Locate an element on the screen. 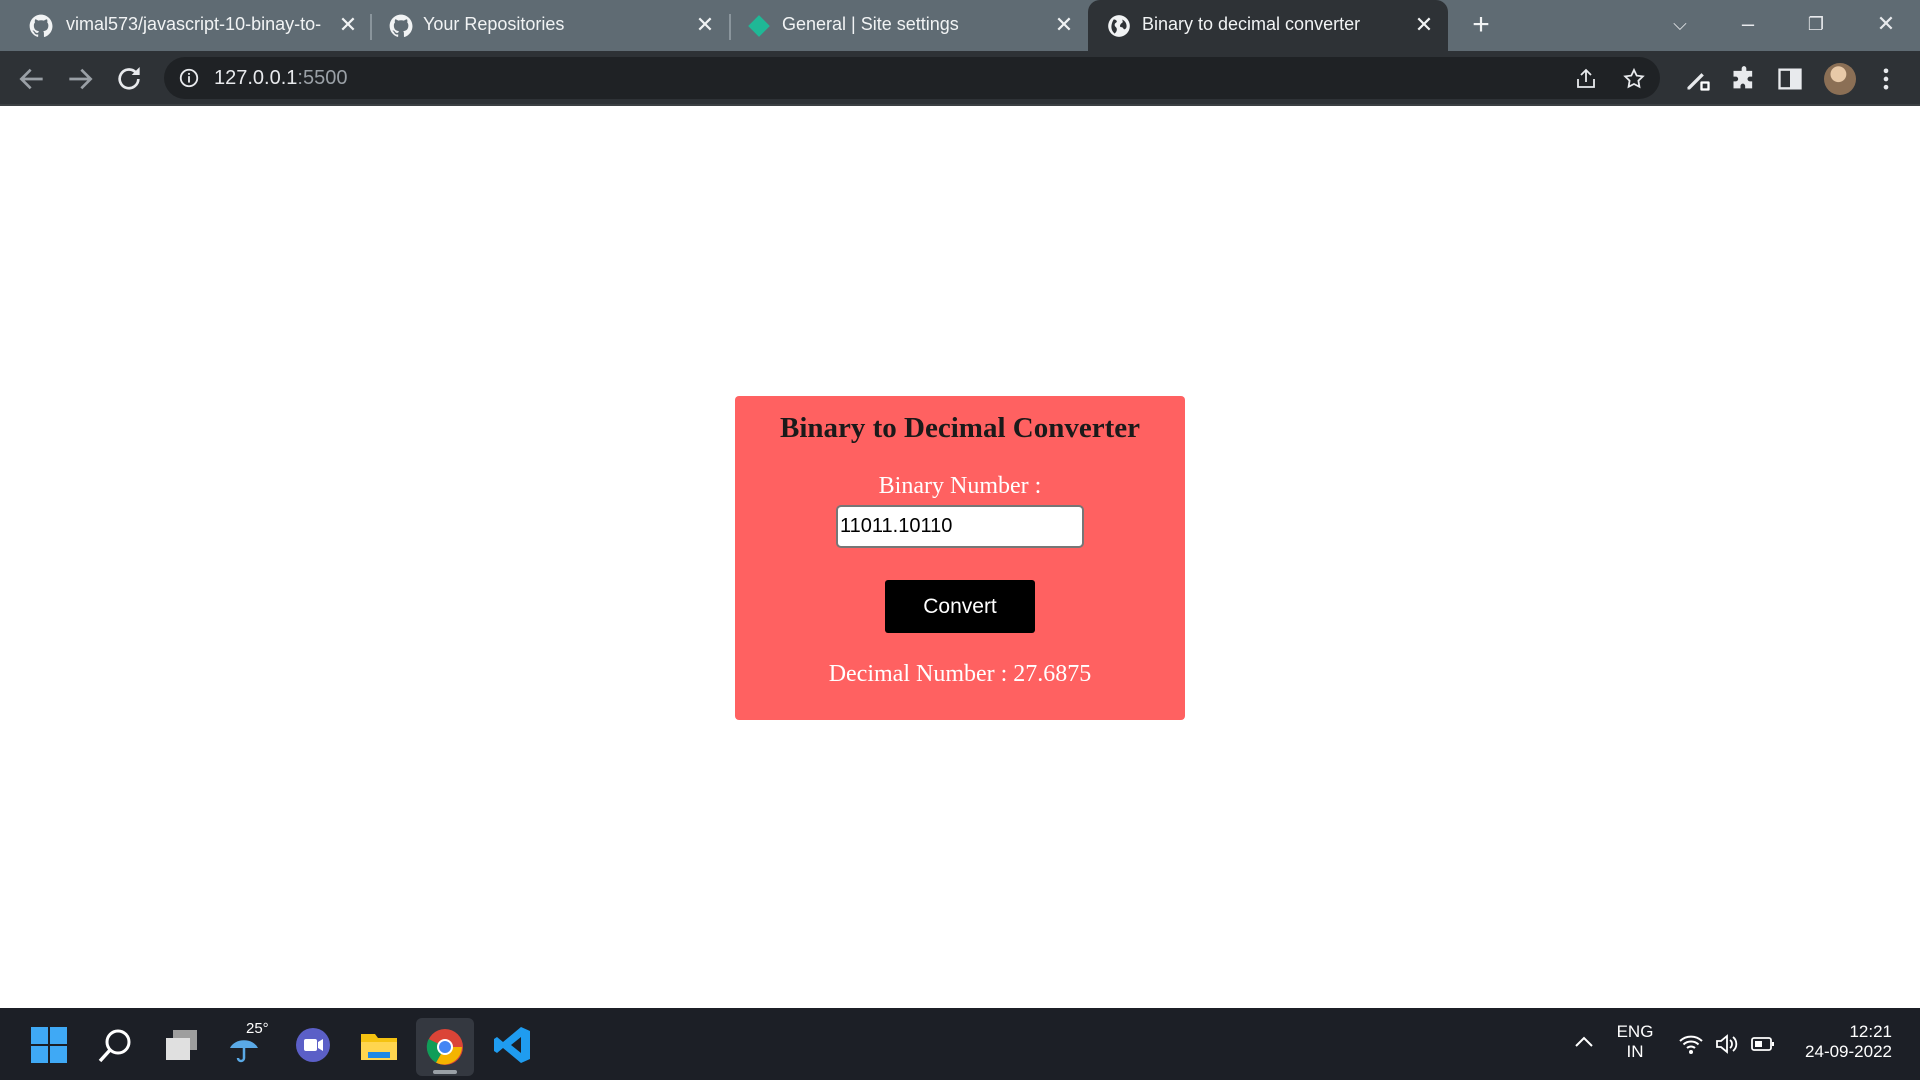 The image size is (1920, 1080). language-indicator: ENG IN is located at coordinates (1635, 1042).